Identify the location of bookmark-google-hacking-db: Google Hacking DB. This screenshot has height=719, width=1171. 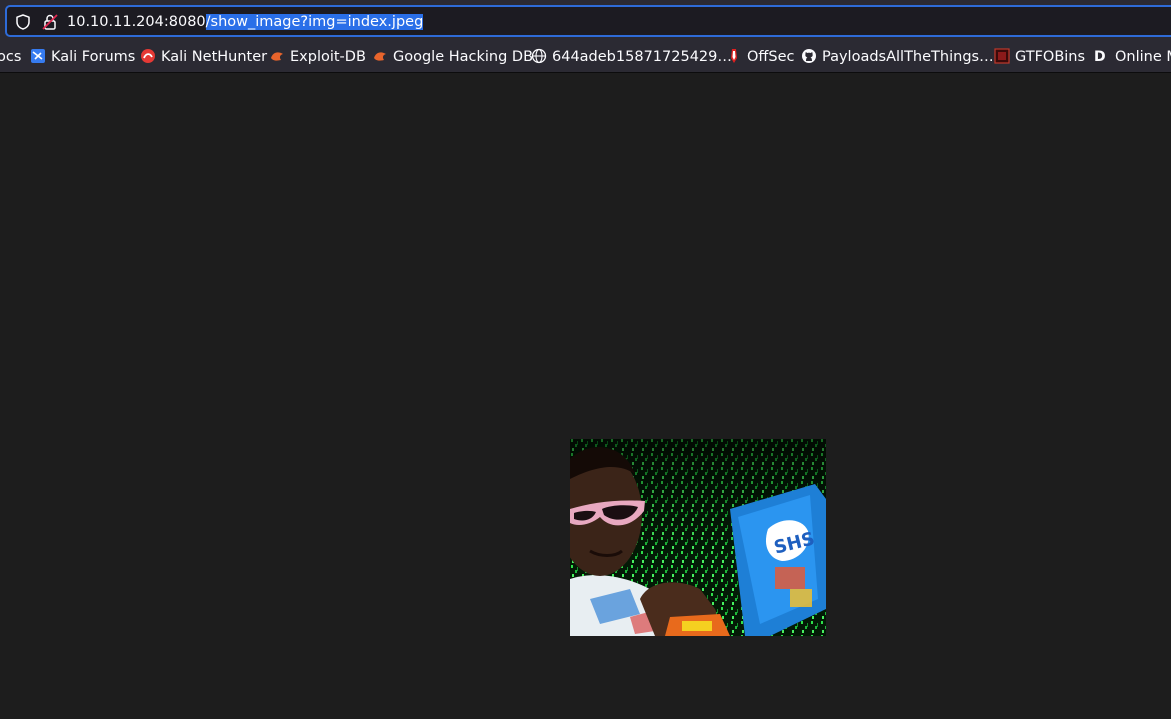
(452, 57).